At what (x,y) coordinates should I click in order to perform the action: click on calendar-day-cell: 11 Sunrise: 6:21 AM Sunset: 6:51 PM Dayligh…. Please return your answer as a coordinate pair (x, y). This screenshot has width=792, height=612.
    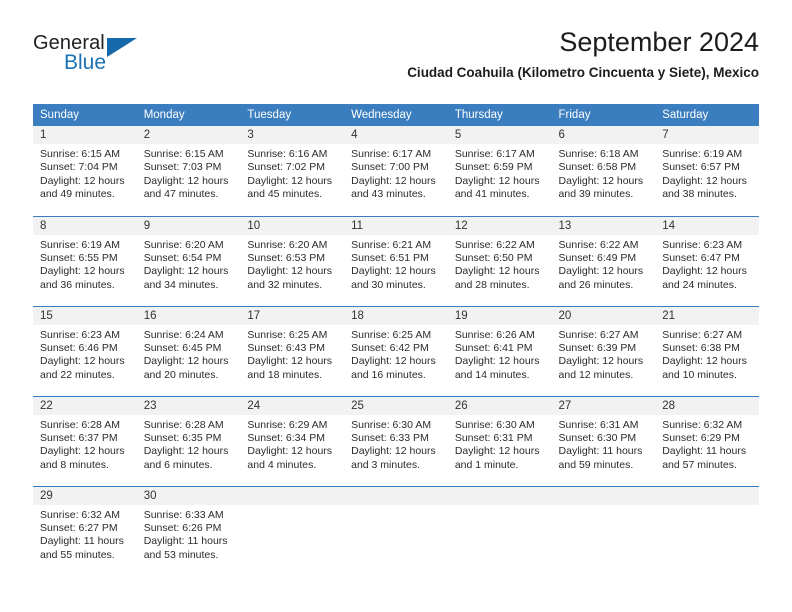
    Looking at the image, I should click on (396, 260).